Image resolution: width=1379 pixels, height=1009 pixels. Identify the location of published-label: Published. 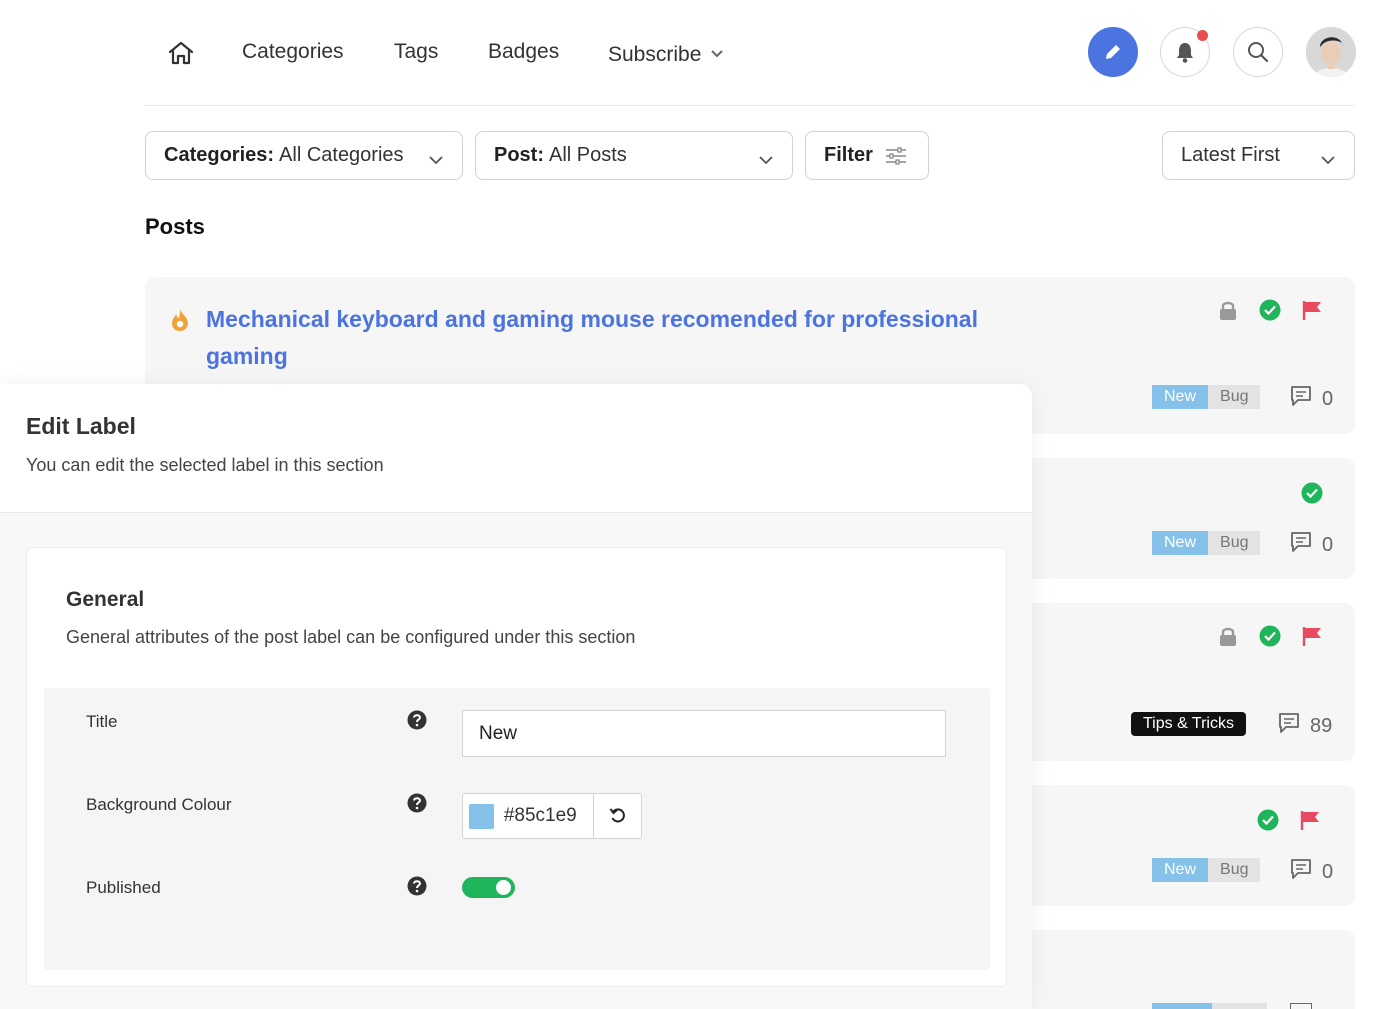
(123, 887).